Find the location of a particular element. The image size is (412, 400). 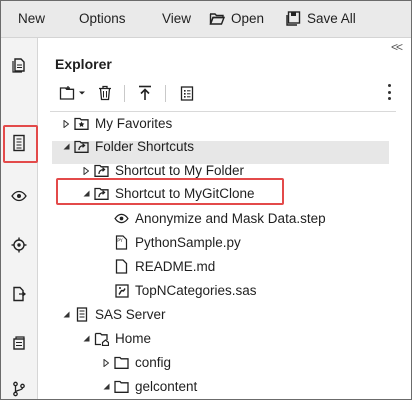

target-icon is located at coordinates (19, 245).